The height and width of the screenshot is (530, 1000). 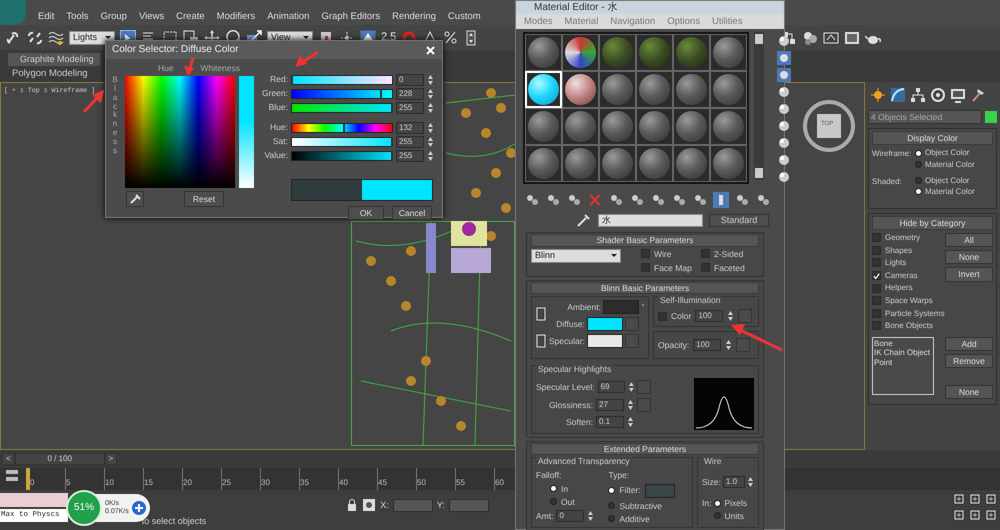 I want to click on menu-item: Rendering, so click(x=414, y=16).